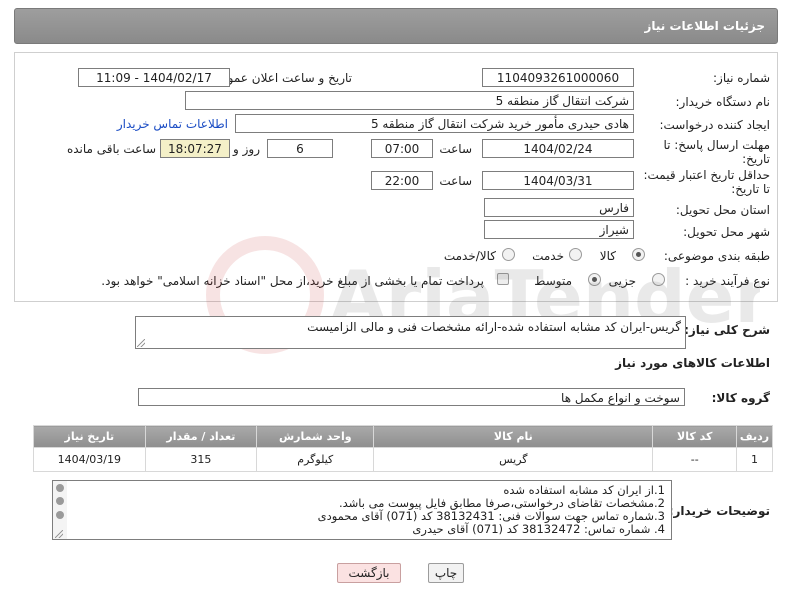 The height and width of the screenshot is (598, 788). Describe the element at coordinates (369, 573) in the screenshot. I see `back-button: بازگشت` at that location.